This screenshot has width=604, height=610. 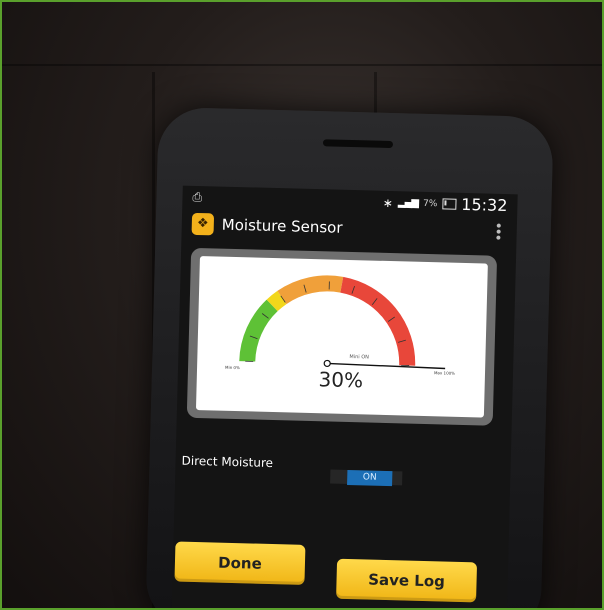 I want to click on file-icon: ⎙, so click(x=197, y=197).